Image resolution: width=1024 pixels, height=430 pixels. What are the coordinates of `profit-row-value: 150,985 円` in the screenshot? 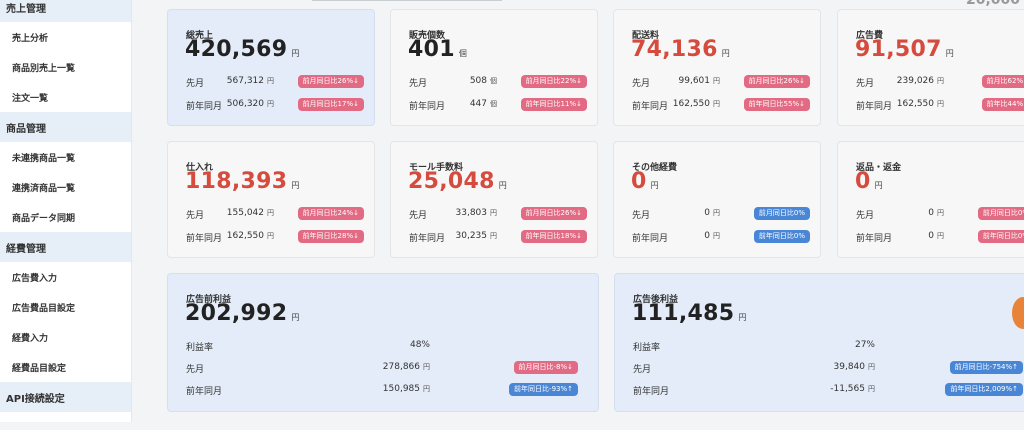 It's located at (406, 389).